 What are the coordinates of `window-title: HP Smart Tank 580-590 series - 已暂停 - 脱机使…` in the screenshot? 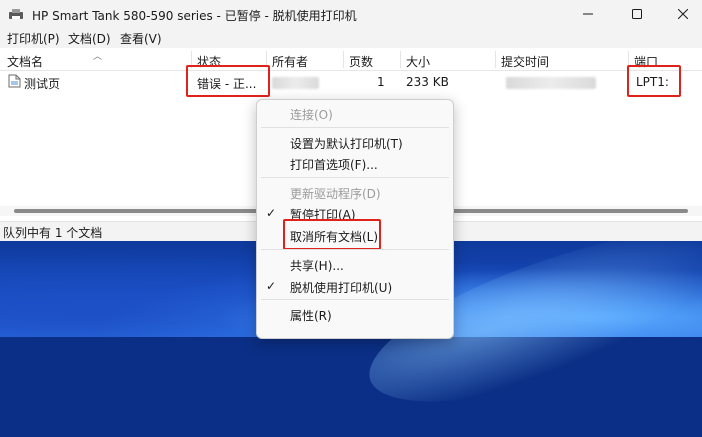 It's located at (194, 16).